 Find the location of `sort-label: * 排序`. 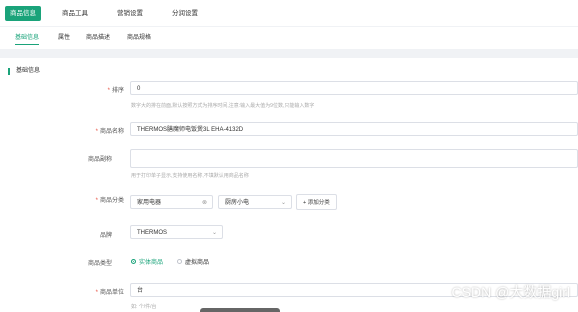

sort-label: * 排序 is located at coordinates (115, 91).